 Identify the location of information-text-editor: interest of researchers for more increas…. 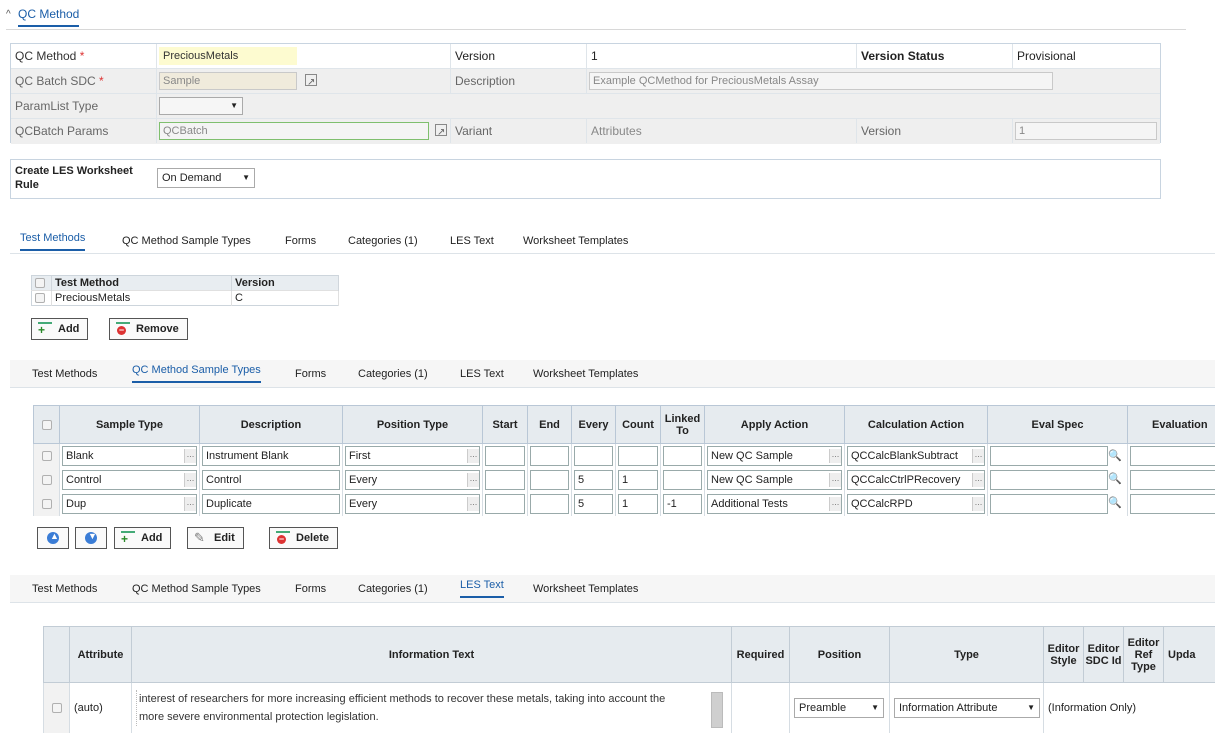
(431, 708).